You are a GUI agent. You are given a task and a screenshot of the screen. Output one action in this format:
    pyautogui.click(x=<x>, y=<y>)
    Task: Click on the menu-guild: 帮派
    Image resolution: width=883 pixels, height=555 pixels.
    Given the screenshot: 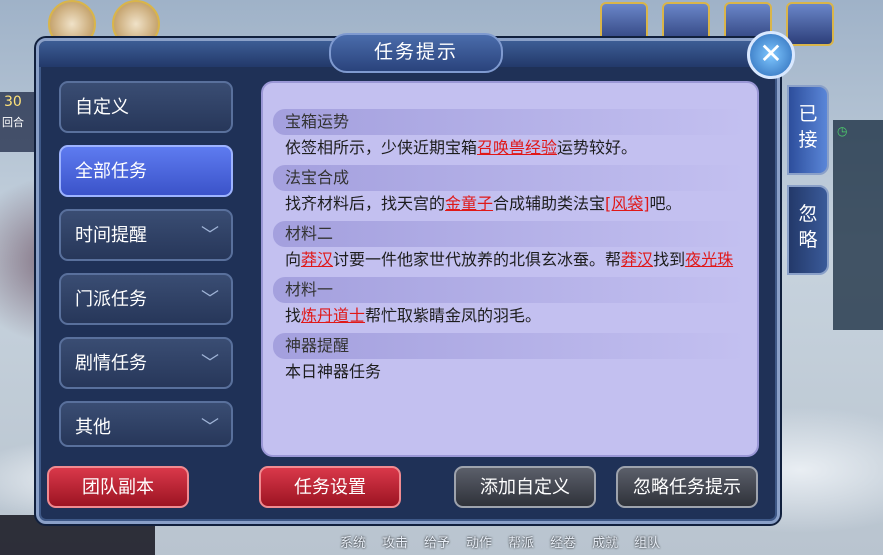 What is the action you would take?
    pyautogui.click(x=521, y=541)
    